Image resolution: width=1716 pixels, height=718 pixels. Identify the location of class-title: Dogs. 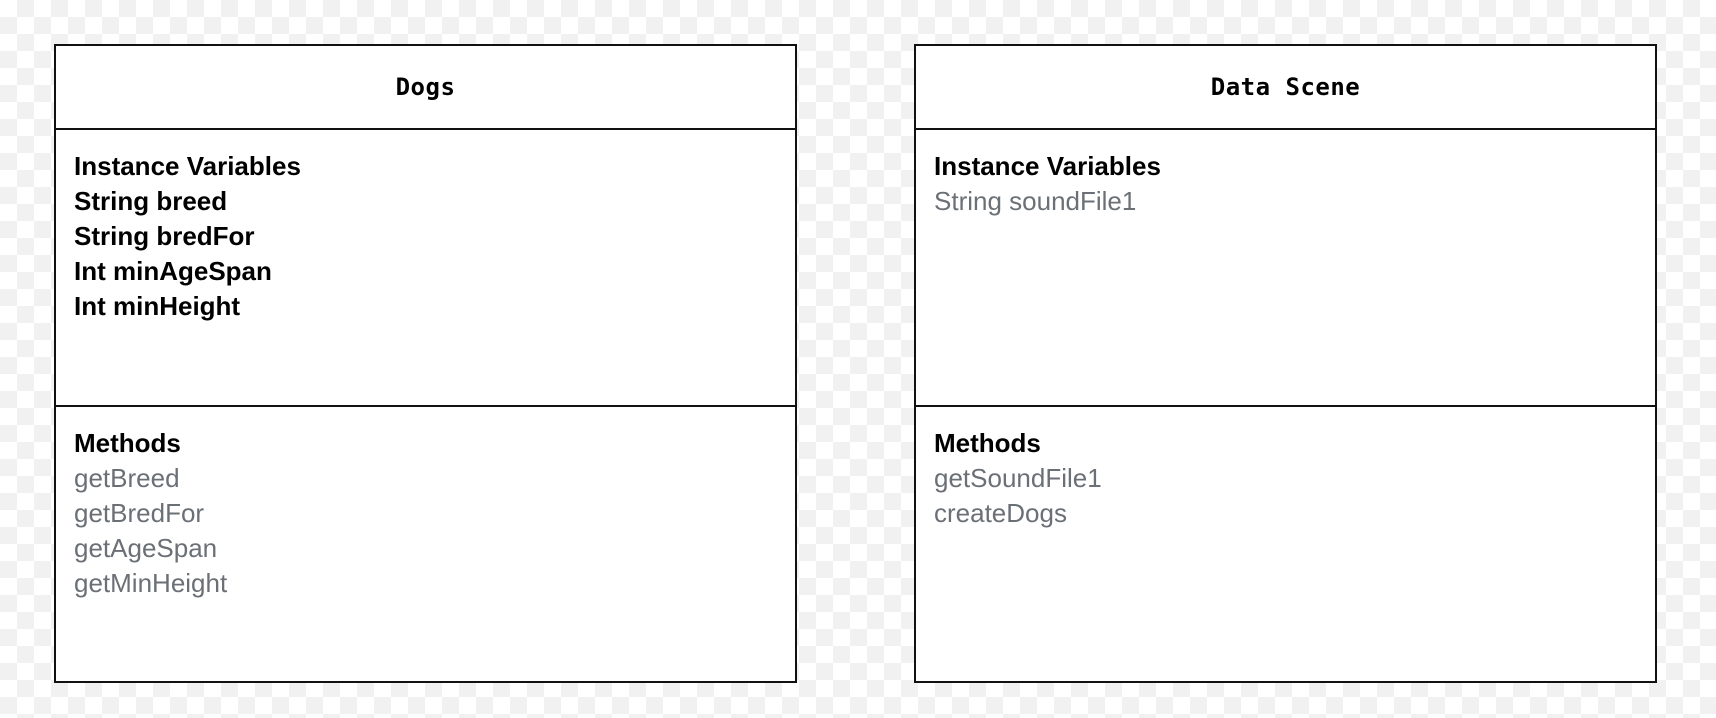
(425, 87).